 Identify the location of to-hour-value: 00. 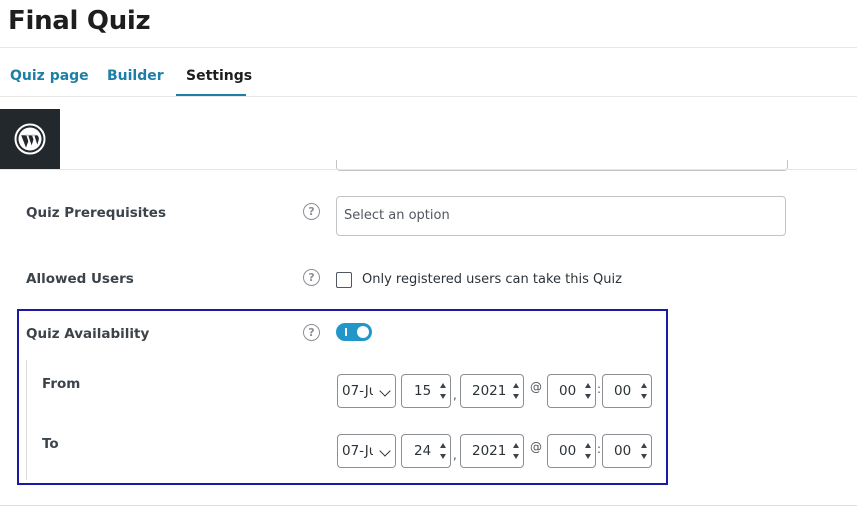
(568, 451).